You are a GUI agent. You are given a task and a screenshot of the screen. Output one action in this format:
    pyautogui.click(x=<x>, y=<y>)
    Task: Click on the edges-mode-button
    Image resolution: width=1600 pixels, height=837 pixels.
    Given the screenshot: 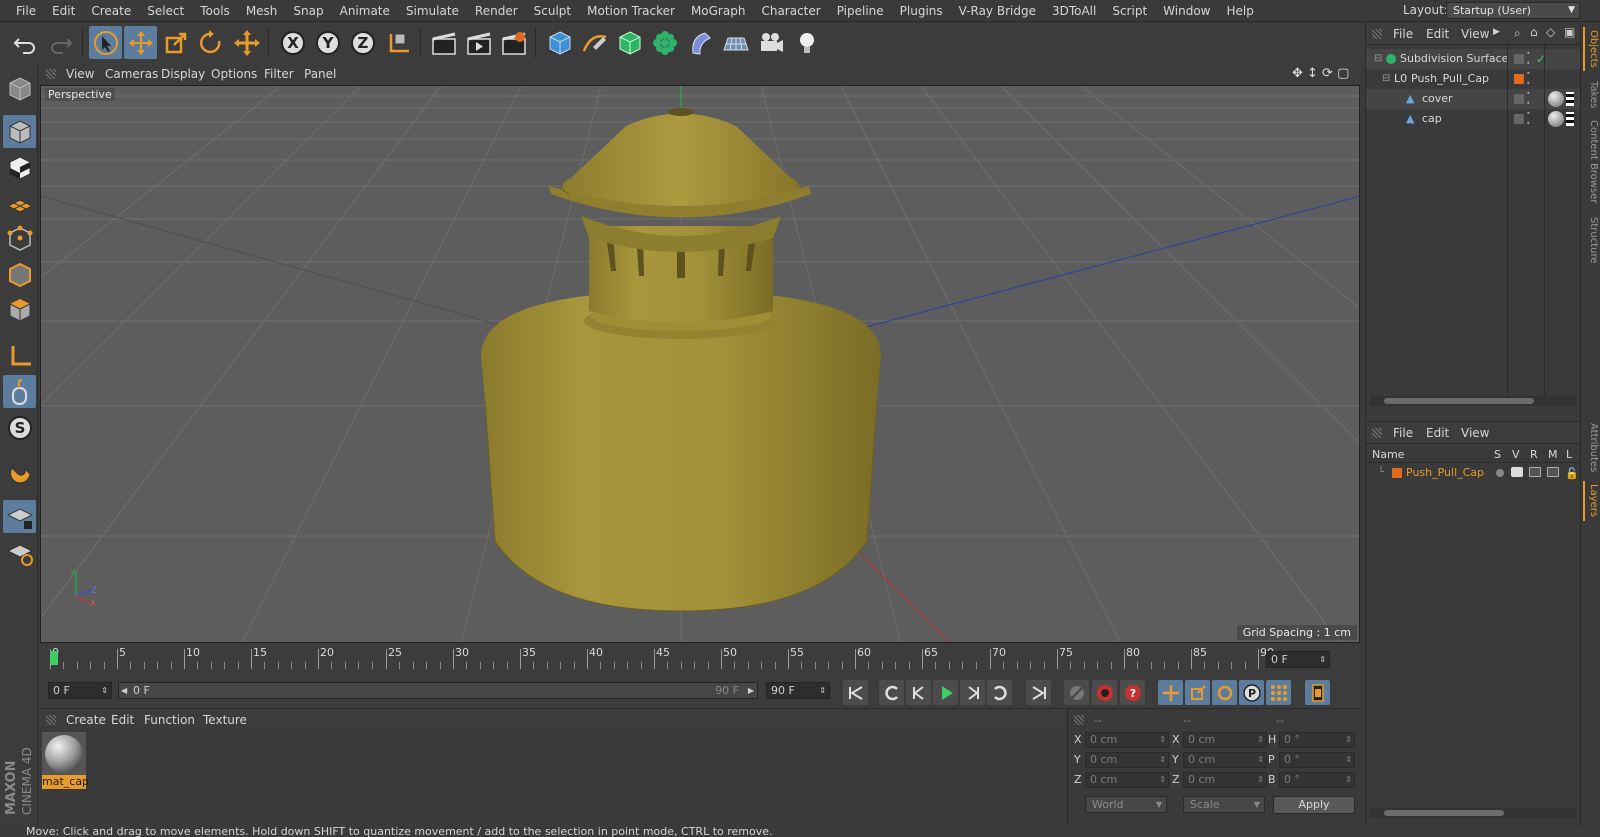 What is the action you would take?
    pyautogui.click(x=19, y=274)
    